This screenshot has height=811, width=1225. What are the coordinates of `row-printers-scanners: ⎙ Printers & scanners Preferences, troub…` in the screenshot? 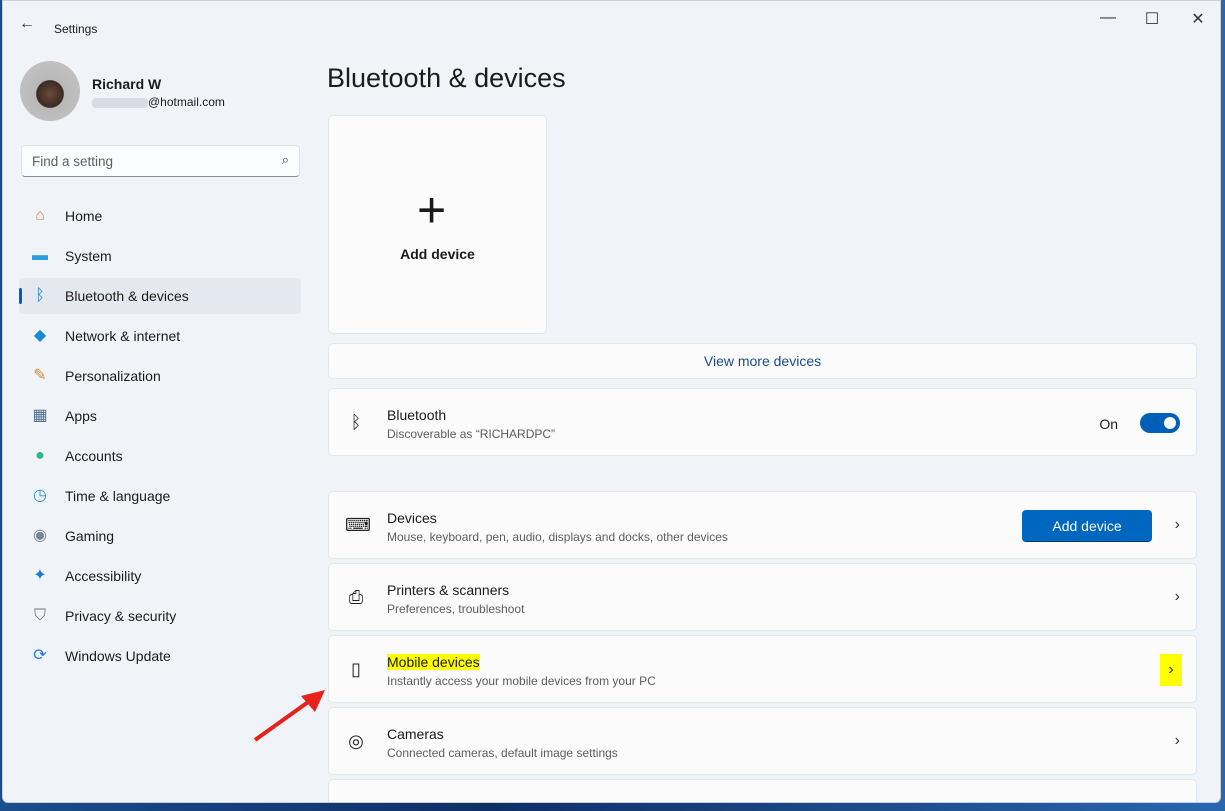 It's located at (762, 597).